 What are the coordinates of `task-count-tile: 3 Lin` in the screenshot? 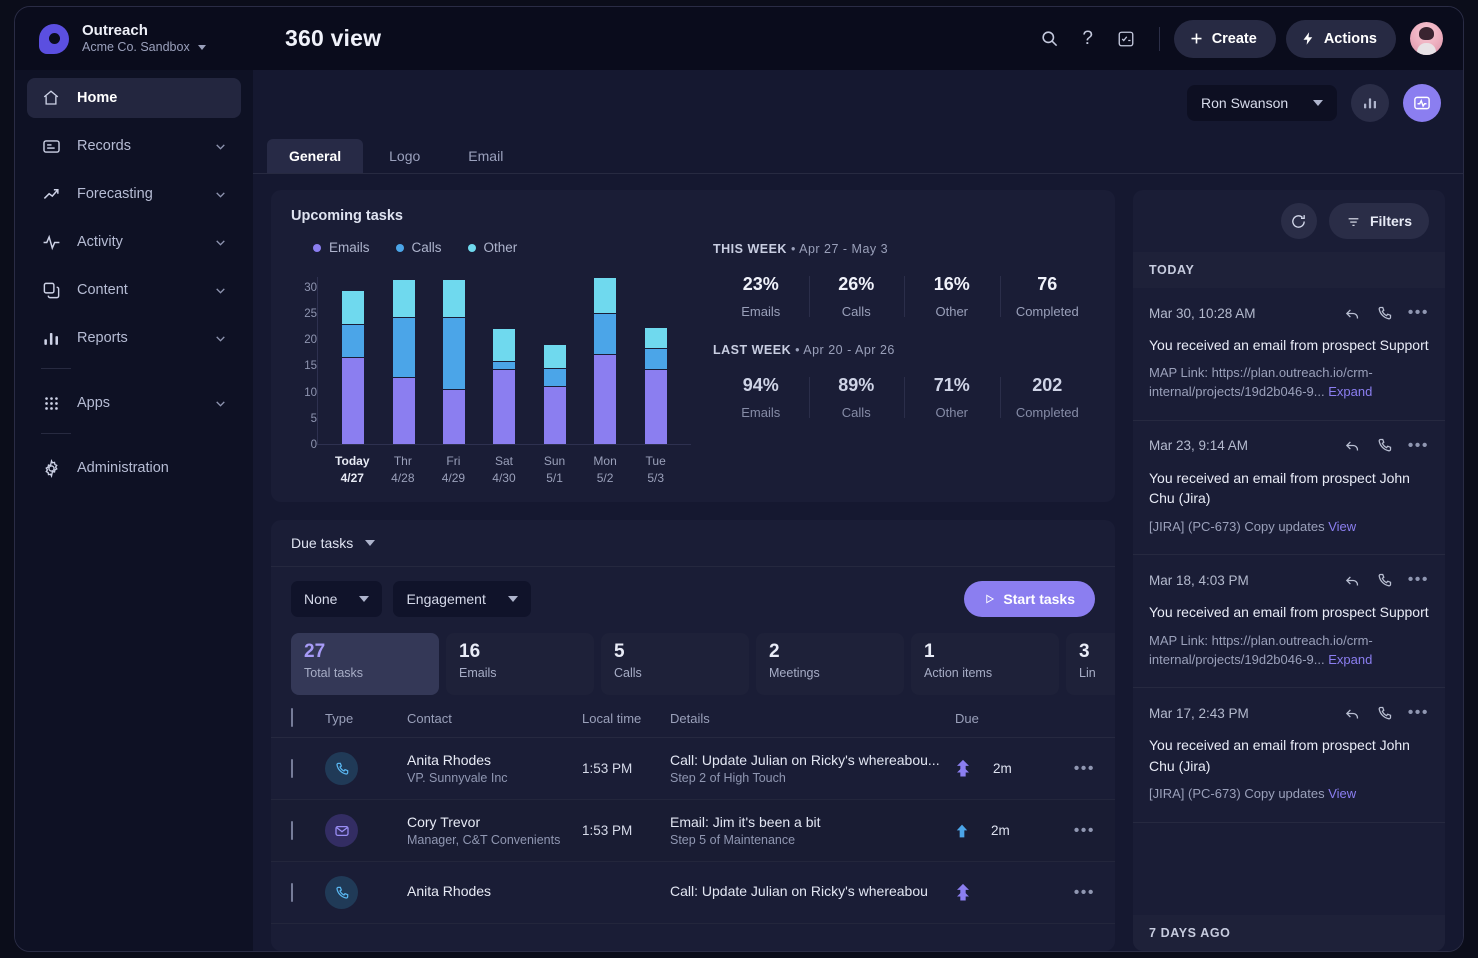 It's located at (1090, 663).